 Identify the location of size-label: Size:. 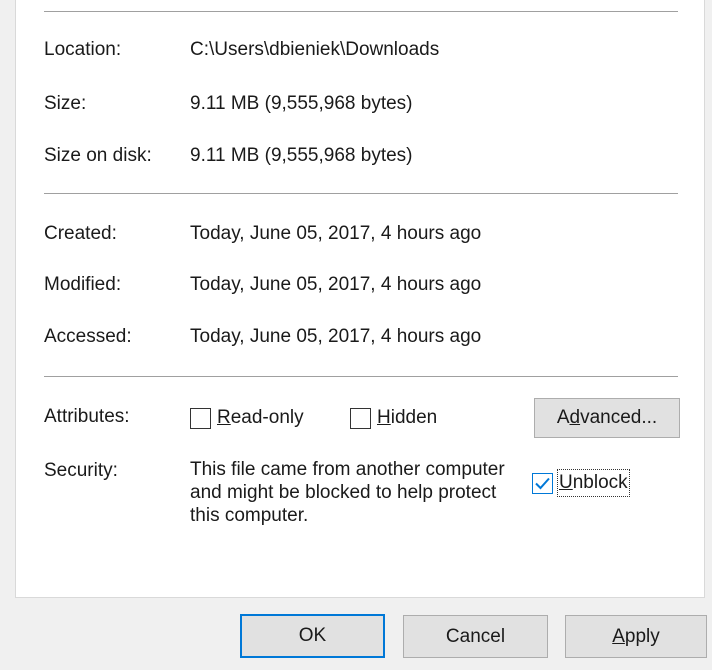
(65, 103).